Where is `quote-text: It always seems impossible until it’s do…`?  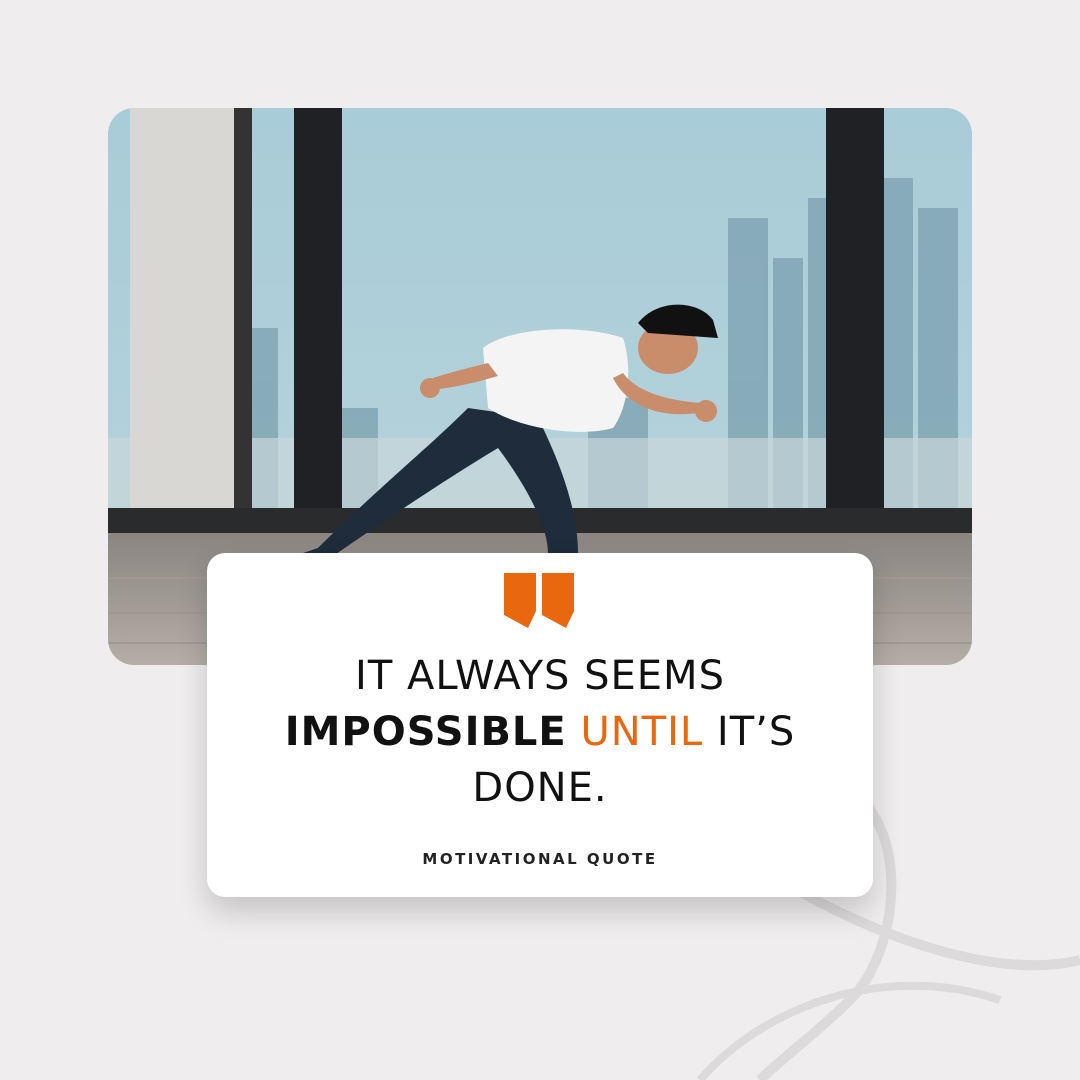 quote-text: It always seems impossible until it’s do… is located at coordinates (540, 732).